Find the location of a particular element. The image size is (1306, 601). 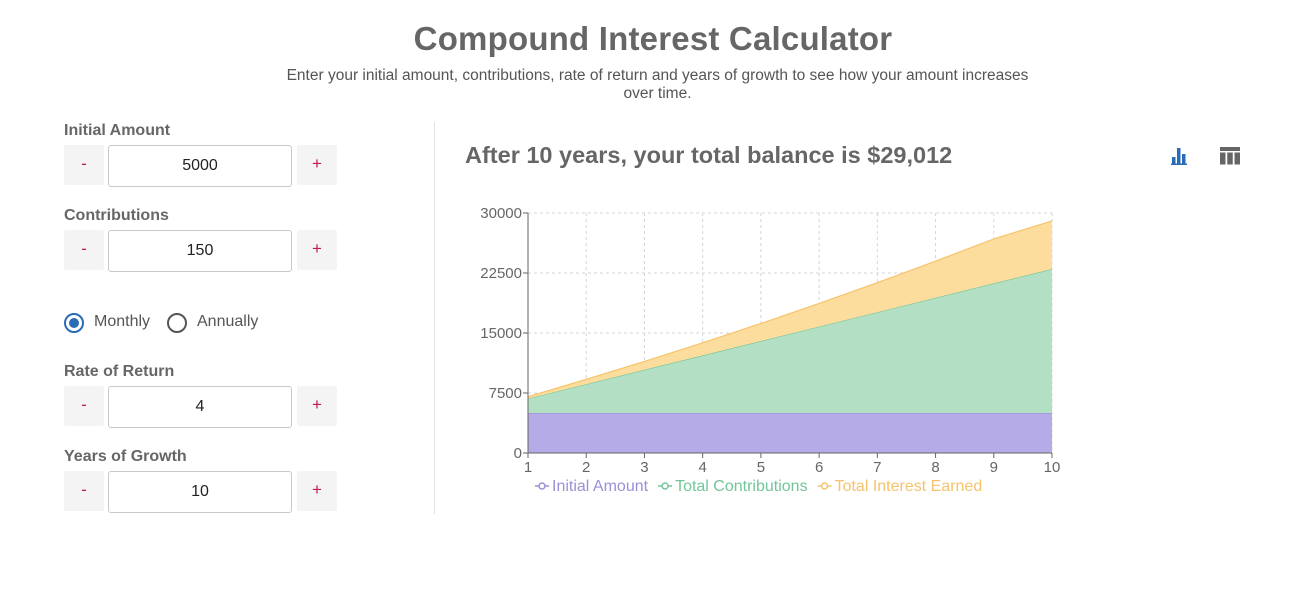

contributions-decrement-button: - is located at coordinates (84, 250).